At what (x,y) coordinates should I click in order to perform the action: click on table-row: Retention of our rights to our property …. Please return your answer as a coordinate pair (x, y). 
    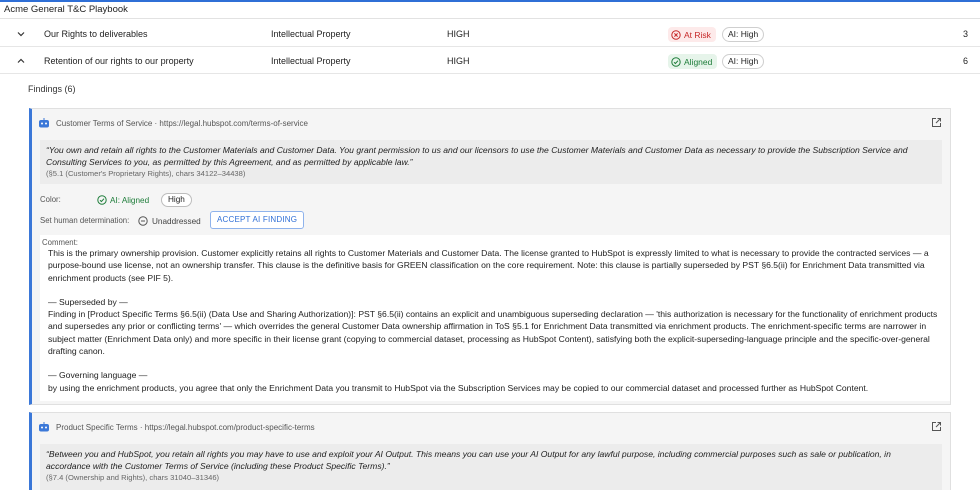
    Looking at the image, I should click on (490, 61).